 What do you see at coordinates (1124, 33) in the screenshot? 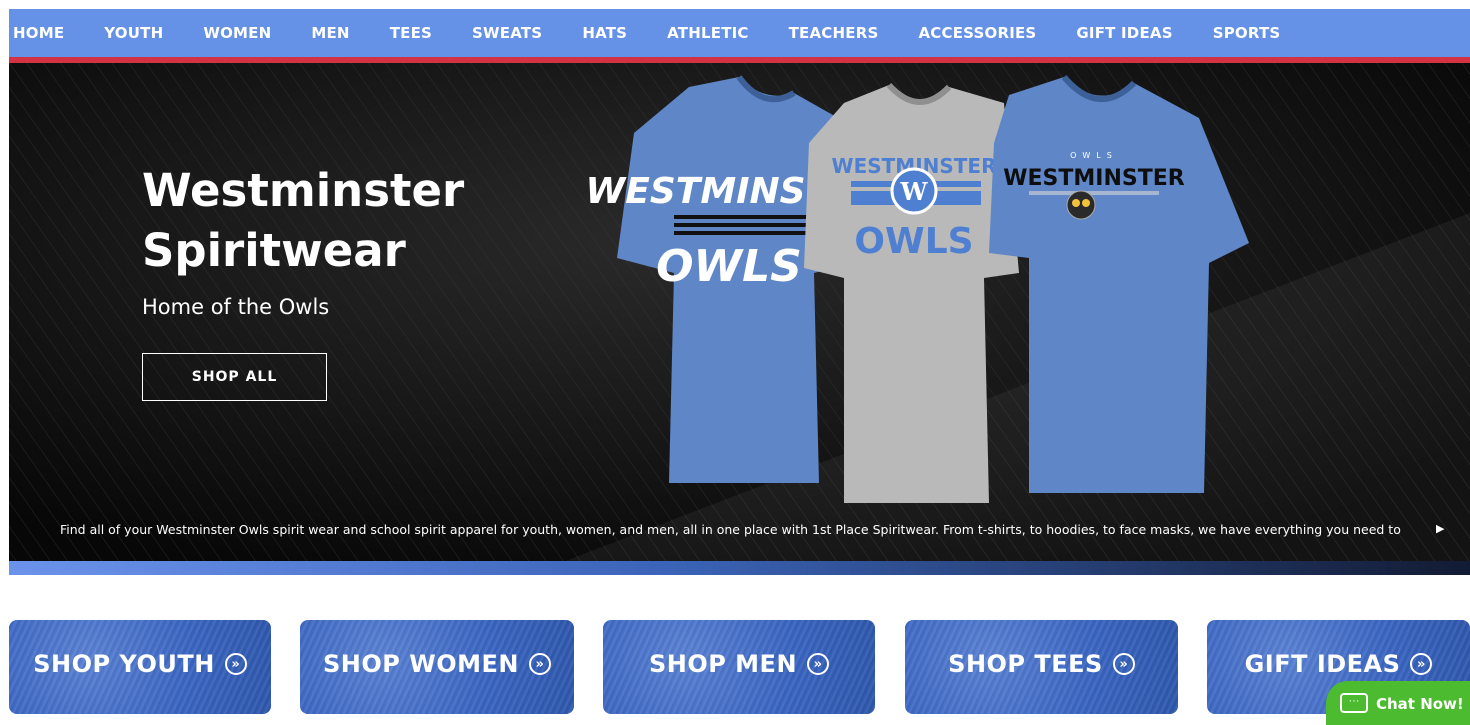
I see `nav-item-gift-ideas: GIFT IDEAS` at bounding box center [1124, 33].